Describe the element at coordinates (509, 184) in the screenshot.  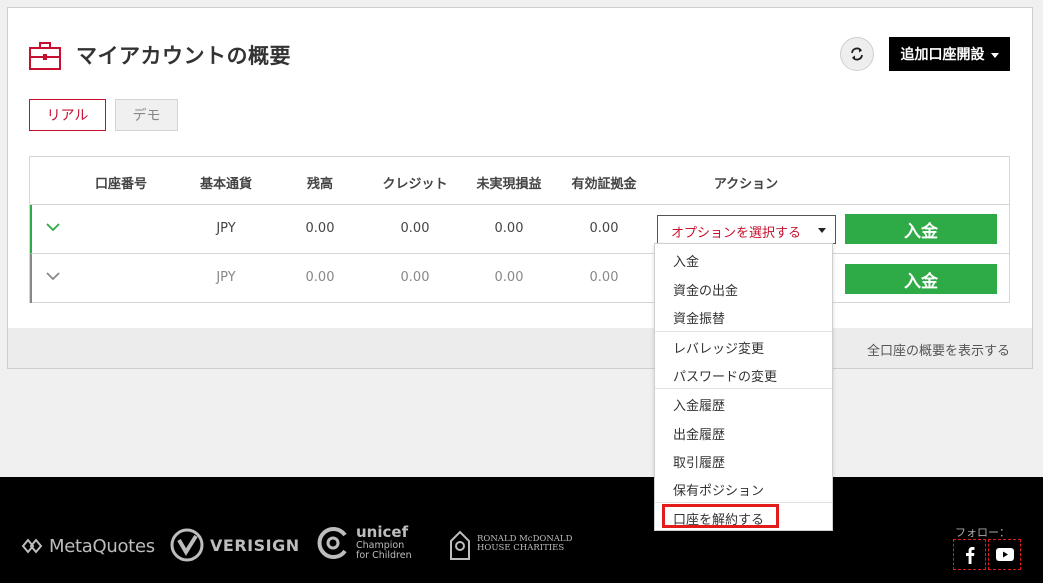
I see `column-header-unrealized: 未実現損益` at that location.